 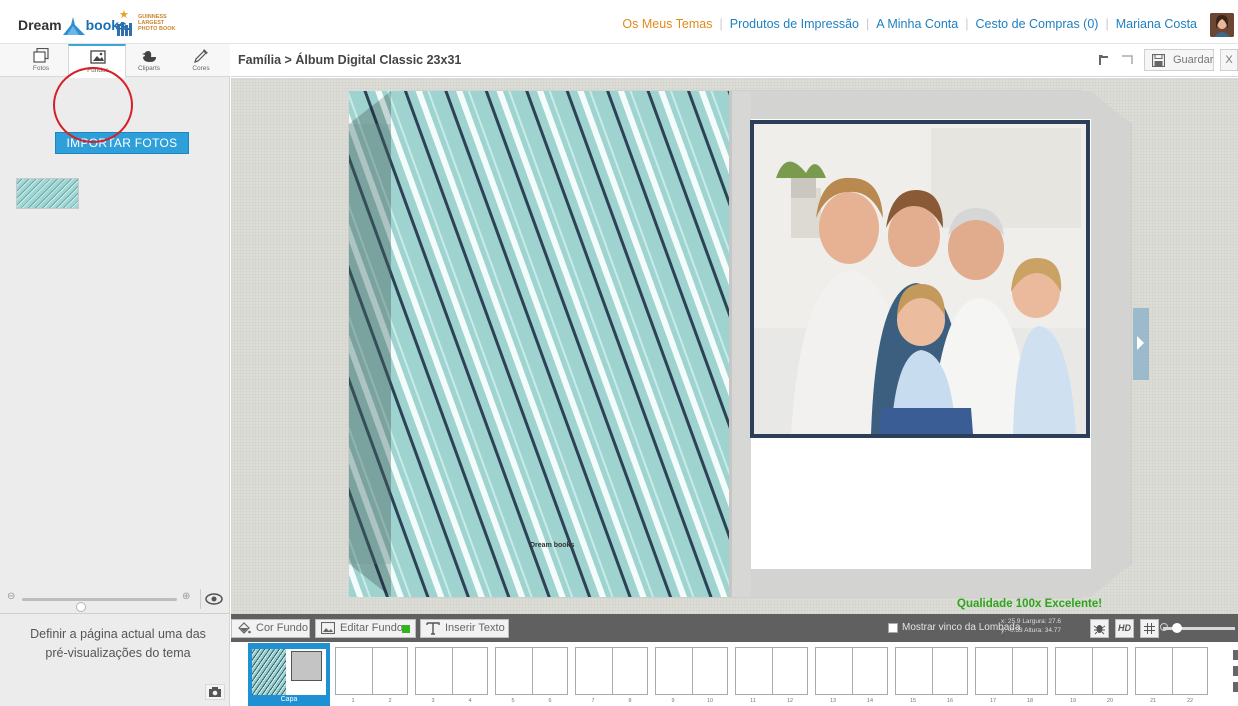 I want to click on nav-my-account: A Minha Conta, so click(x=917, y=24).